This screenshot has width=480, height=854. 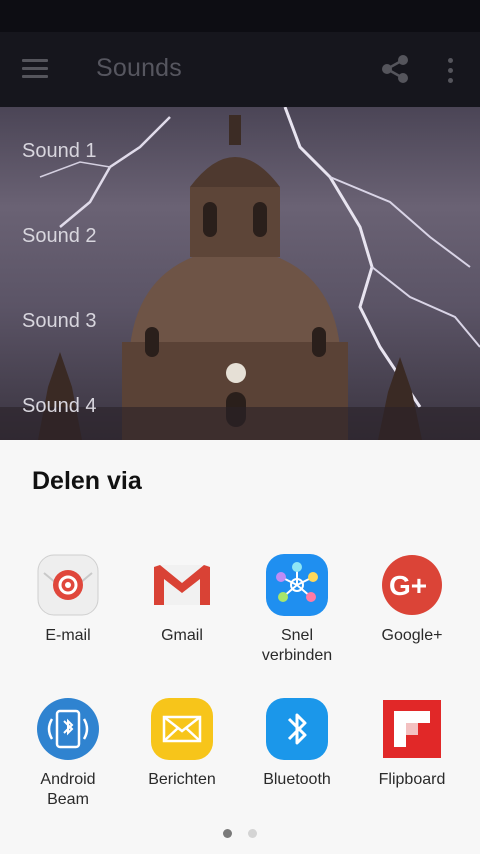 What do you see at coordinates (297, 645) in the screenshot?
I see `share-app-label: Snel verbinden` at bounding box center [297, 645].